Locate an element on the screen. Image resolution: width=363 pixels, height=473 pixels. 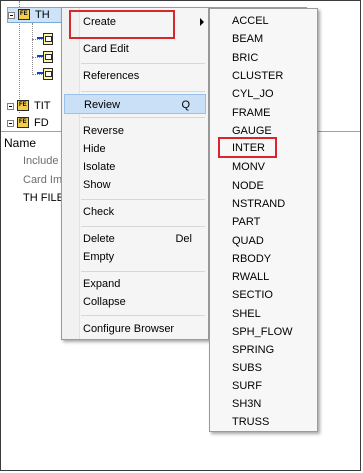
menu-item-label: Card Edit is located at coordinates (106, 49).